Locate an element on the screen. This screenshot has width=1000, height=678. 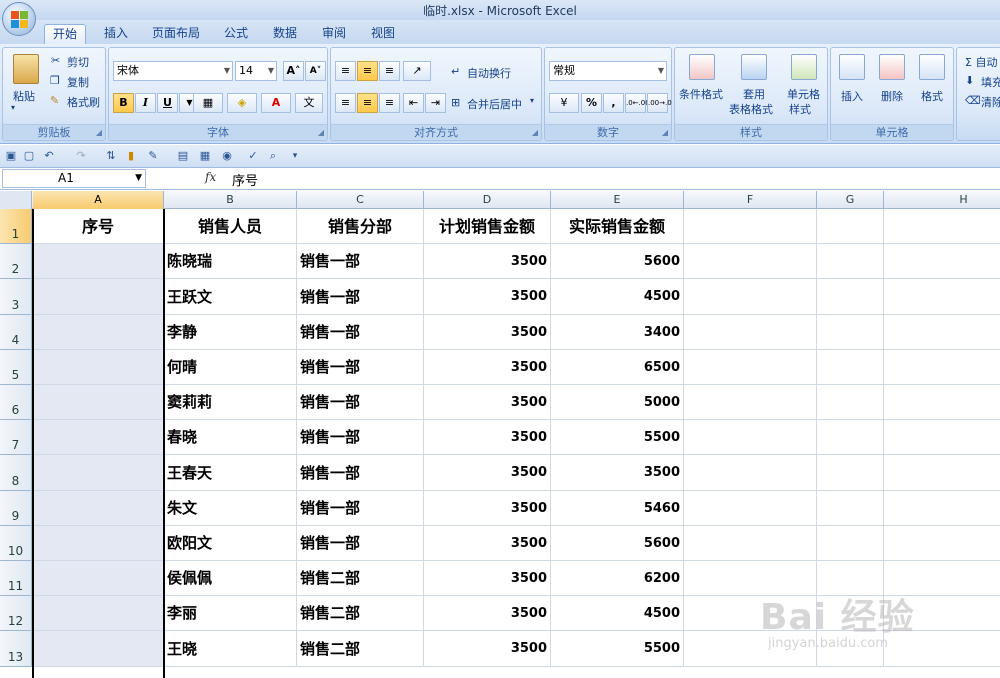
insert-cells-button: 插入 is located at coordinates (852, 96).